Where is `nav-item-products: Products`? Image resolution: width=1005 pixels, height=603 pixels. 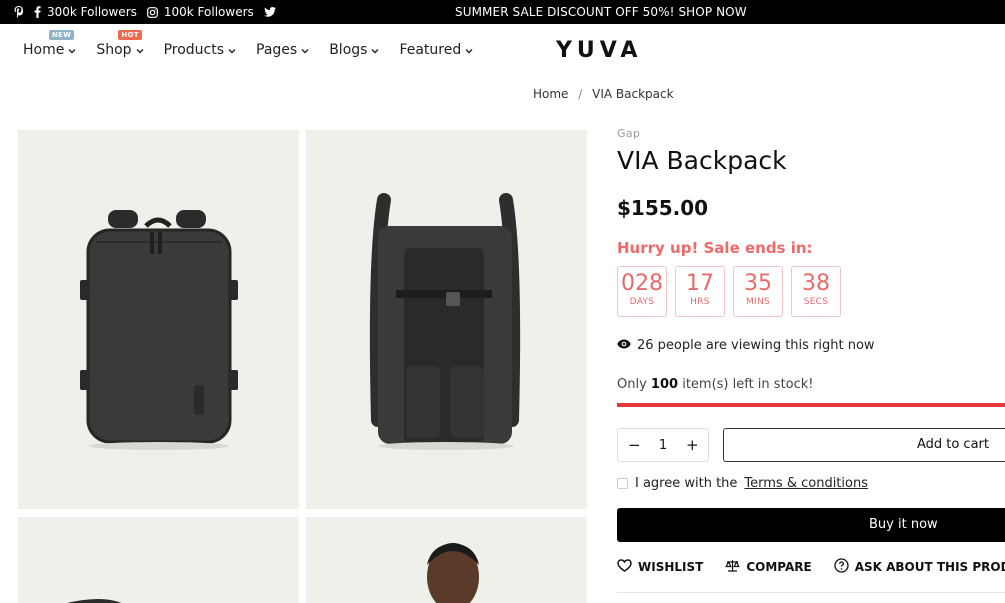
nav-item-products: Products is located at coordinates (200, 50).